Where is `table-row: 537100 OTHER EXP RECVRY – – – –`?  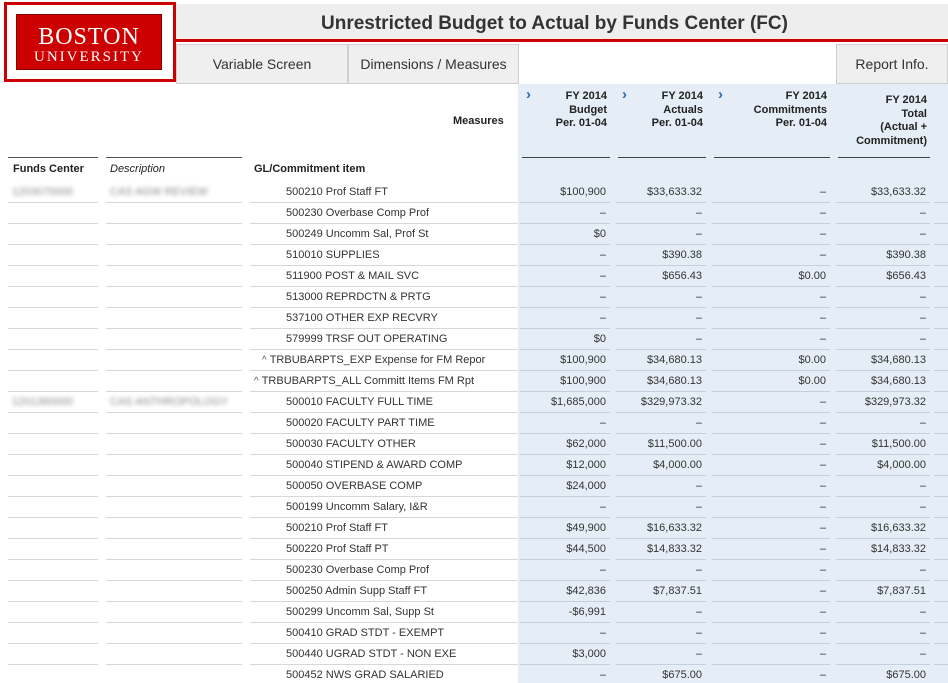
table-row: 537100 OTHER EXP RECVRY – – – – is located at coordinates (474, 318).